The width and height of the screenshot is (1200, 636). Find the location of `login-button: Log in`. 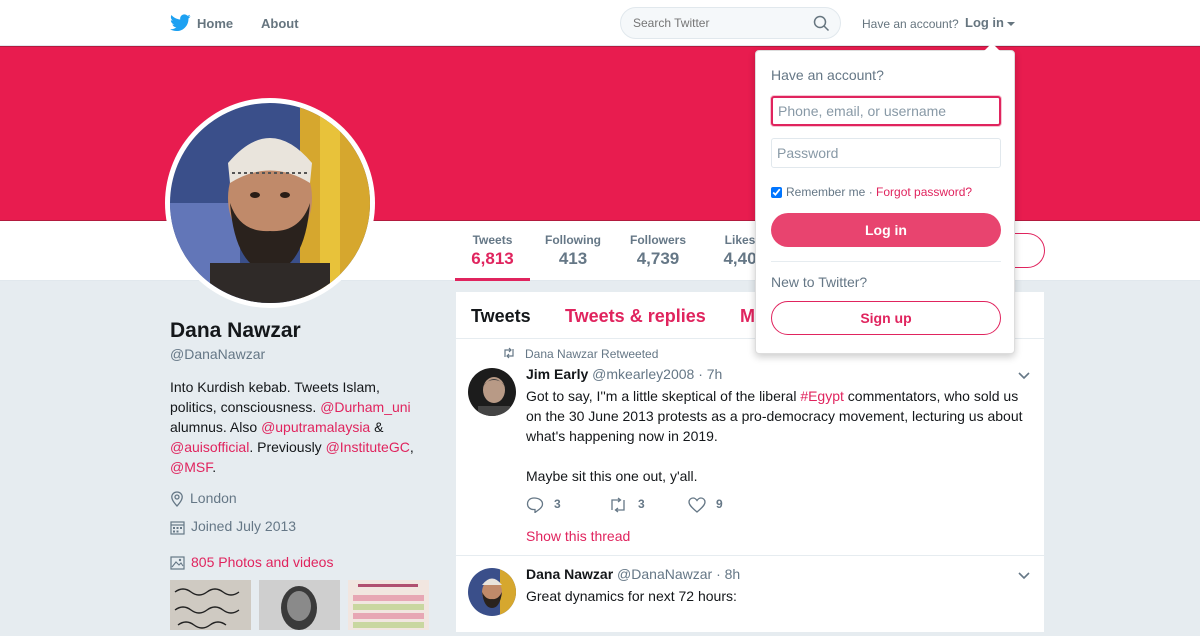

login-button: Log in is located at coordinates (886, 230).